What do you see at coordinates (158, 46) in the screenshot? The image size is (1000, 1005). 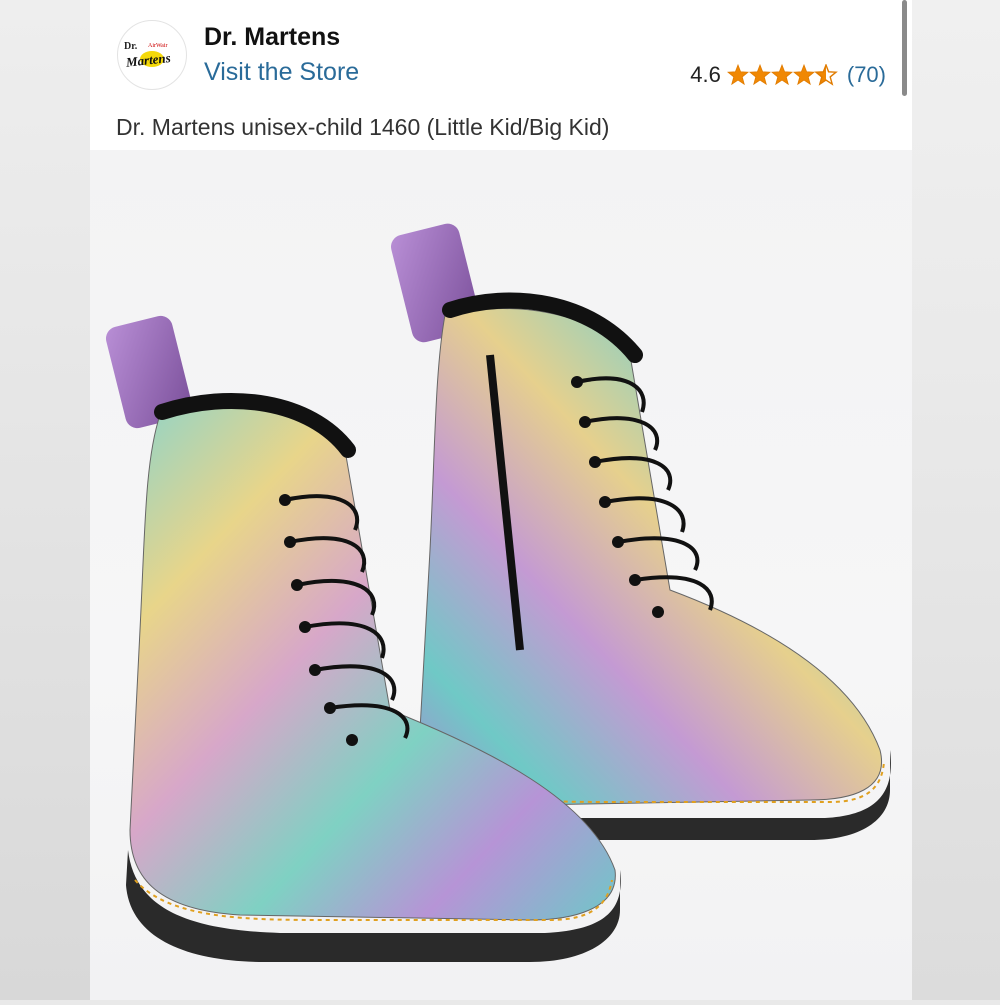 I see `svg-text: AirWair` at bounding box center [158, 46].